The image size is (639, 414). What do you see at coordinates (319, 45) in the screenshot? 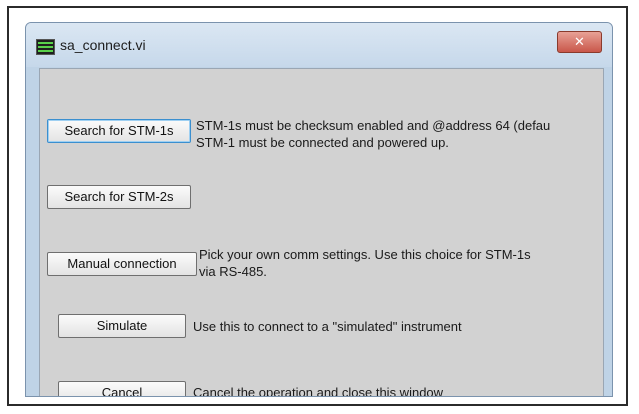
I see `title-bar: sa_connect.vi ✕` at bounding box center [319, 45].